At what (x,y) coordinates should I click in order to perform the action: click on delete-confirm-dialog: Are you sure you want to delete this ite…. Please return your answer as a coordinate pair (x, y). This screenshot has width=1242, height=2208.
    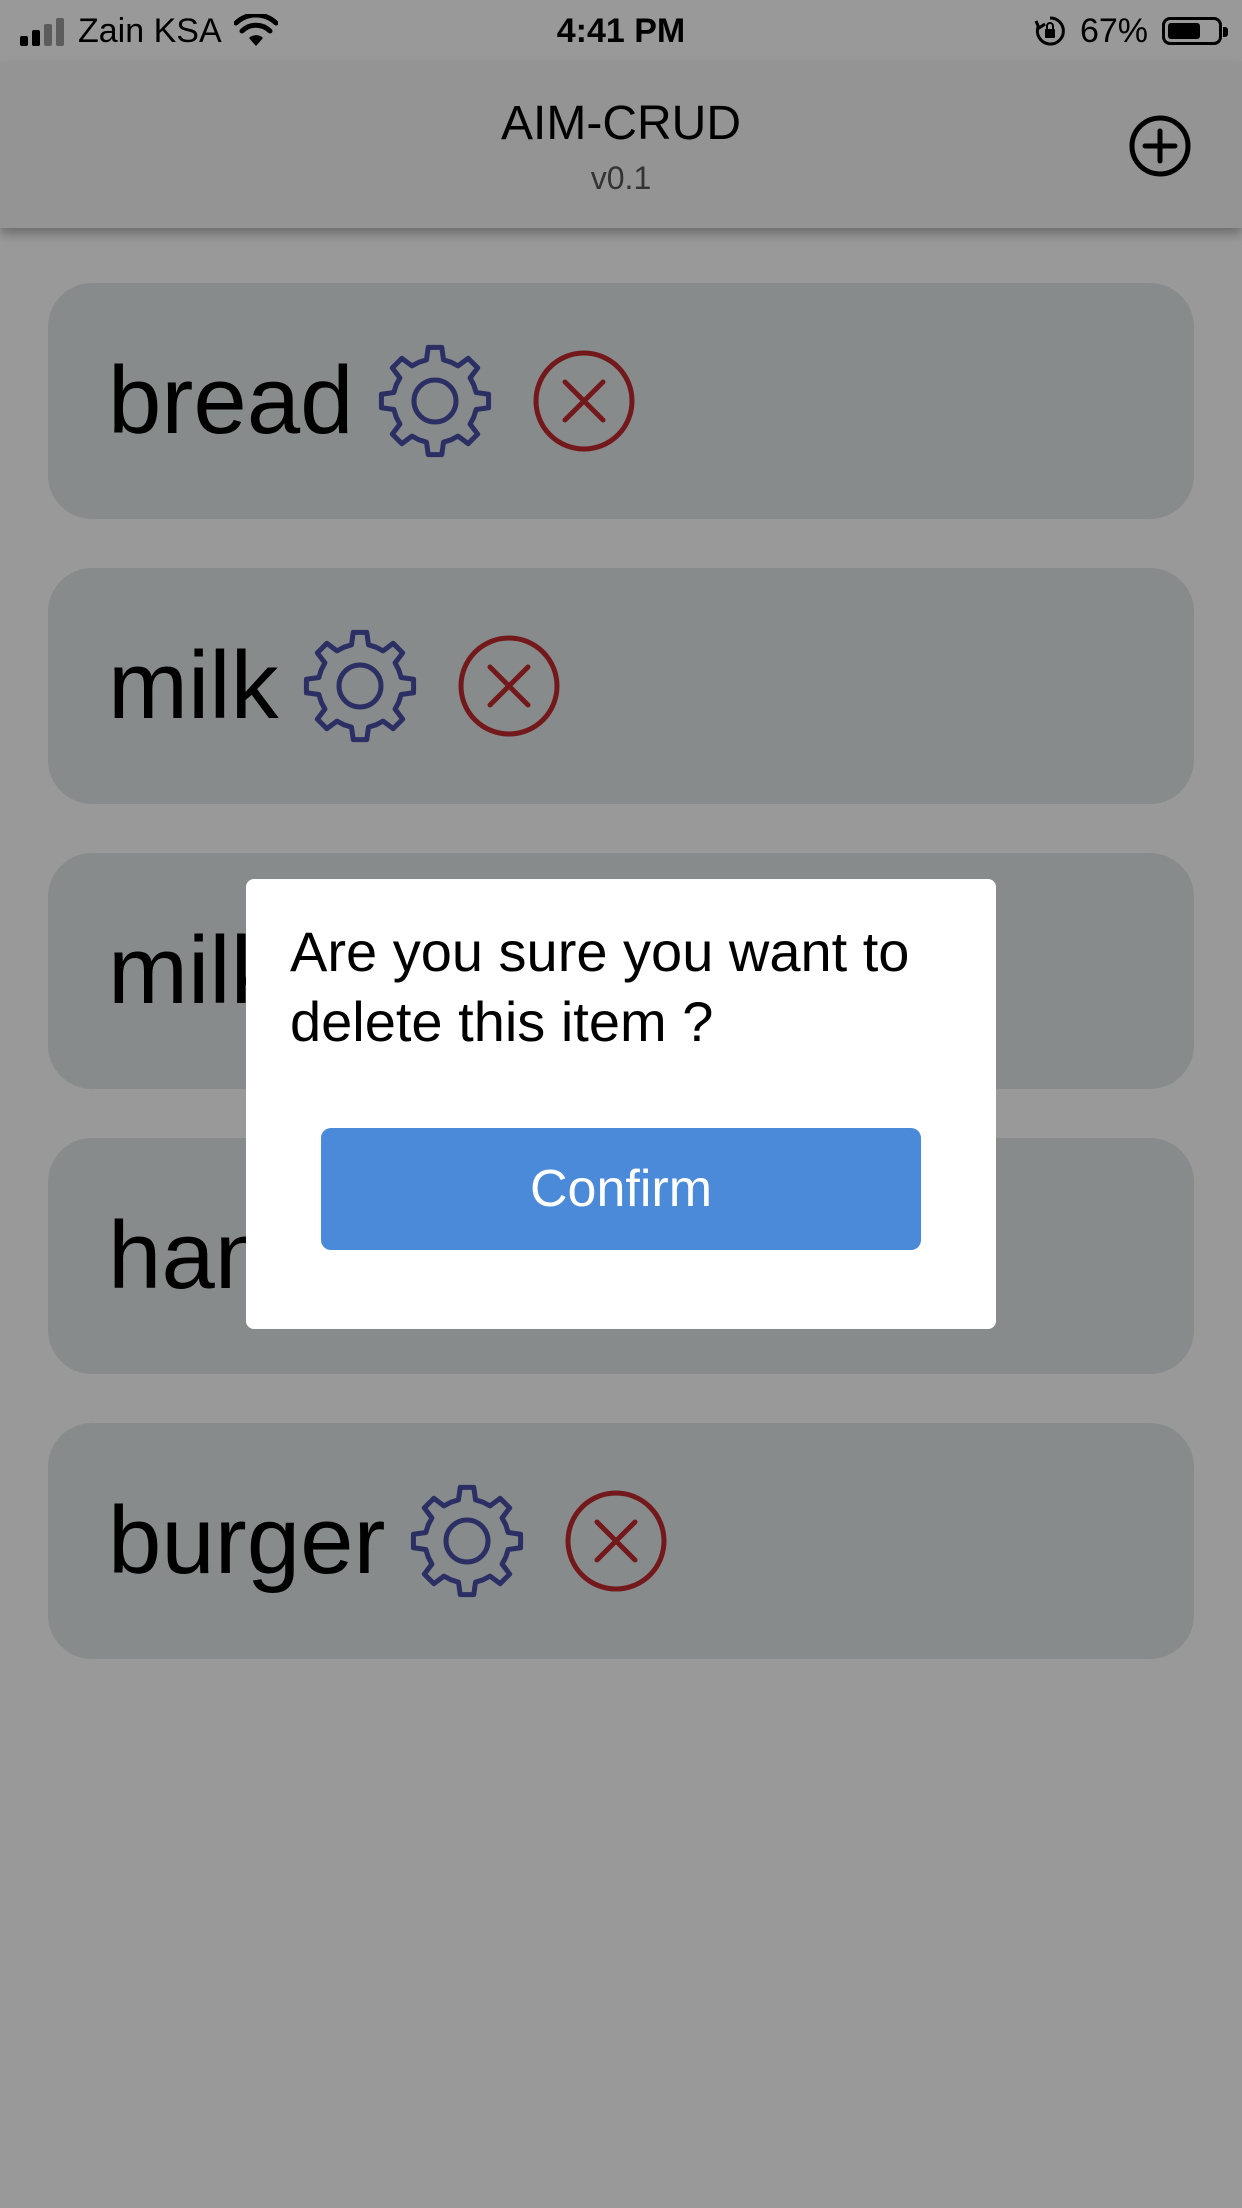
    Looking at the image, I should click on (621, 1104).